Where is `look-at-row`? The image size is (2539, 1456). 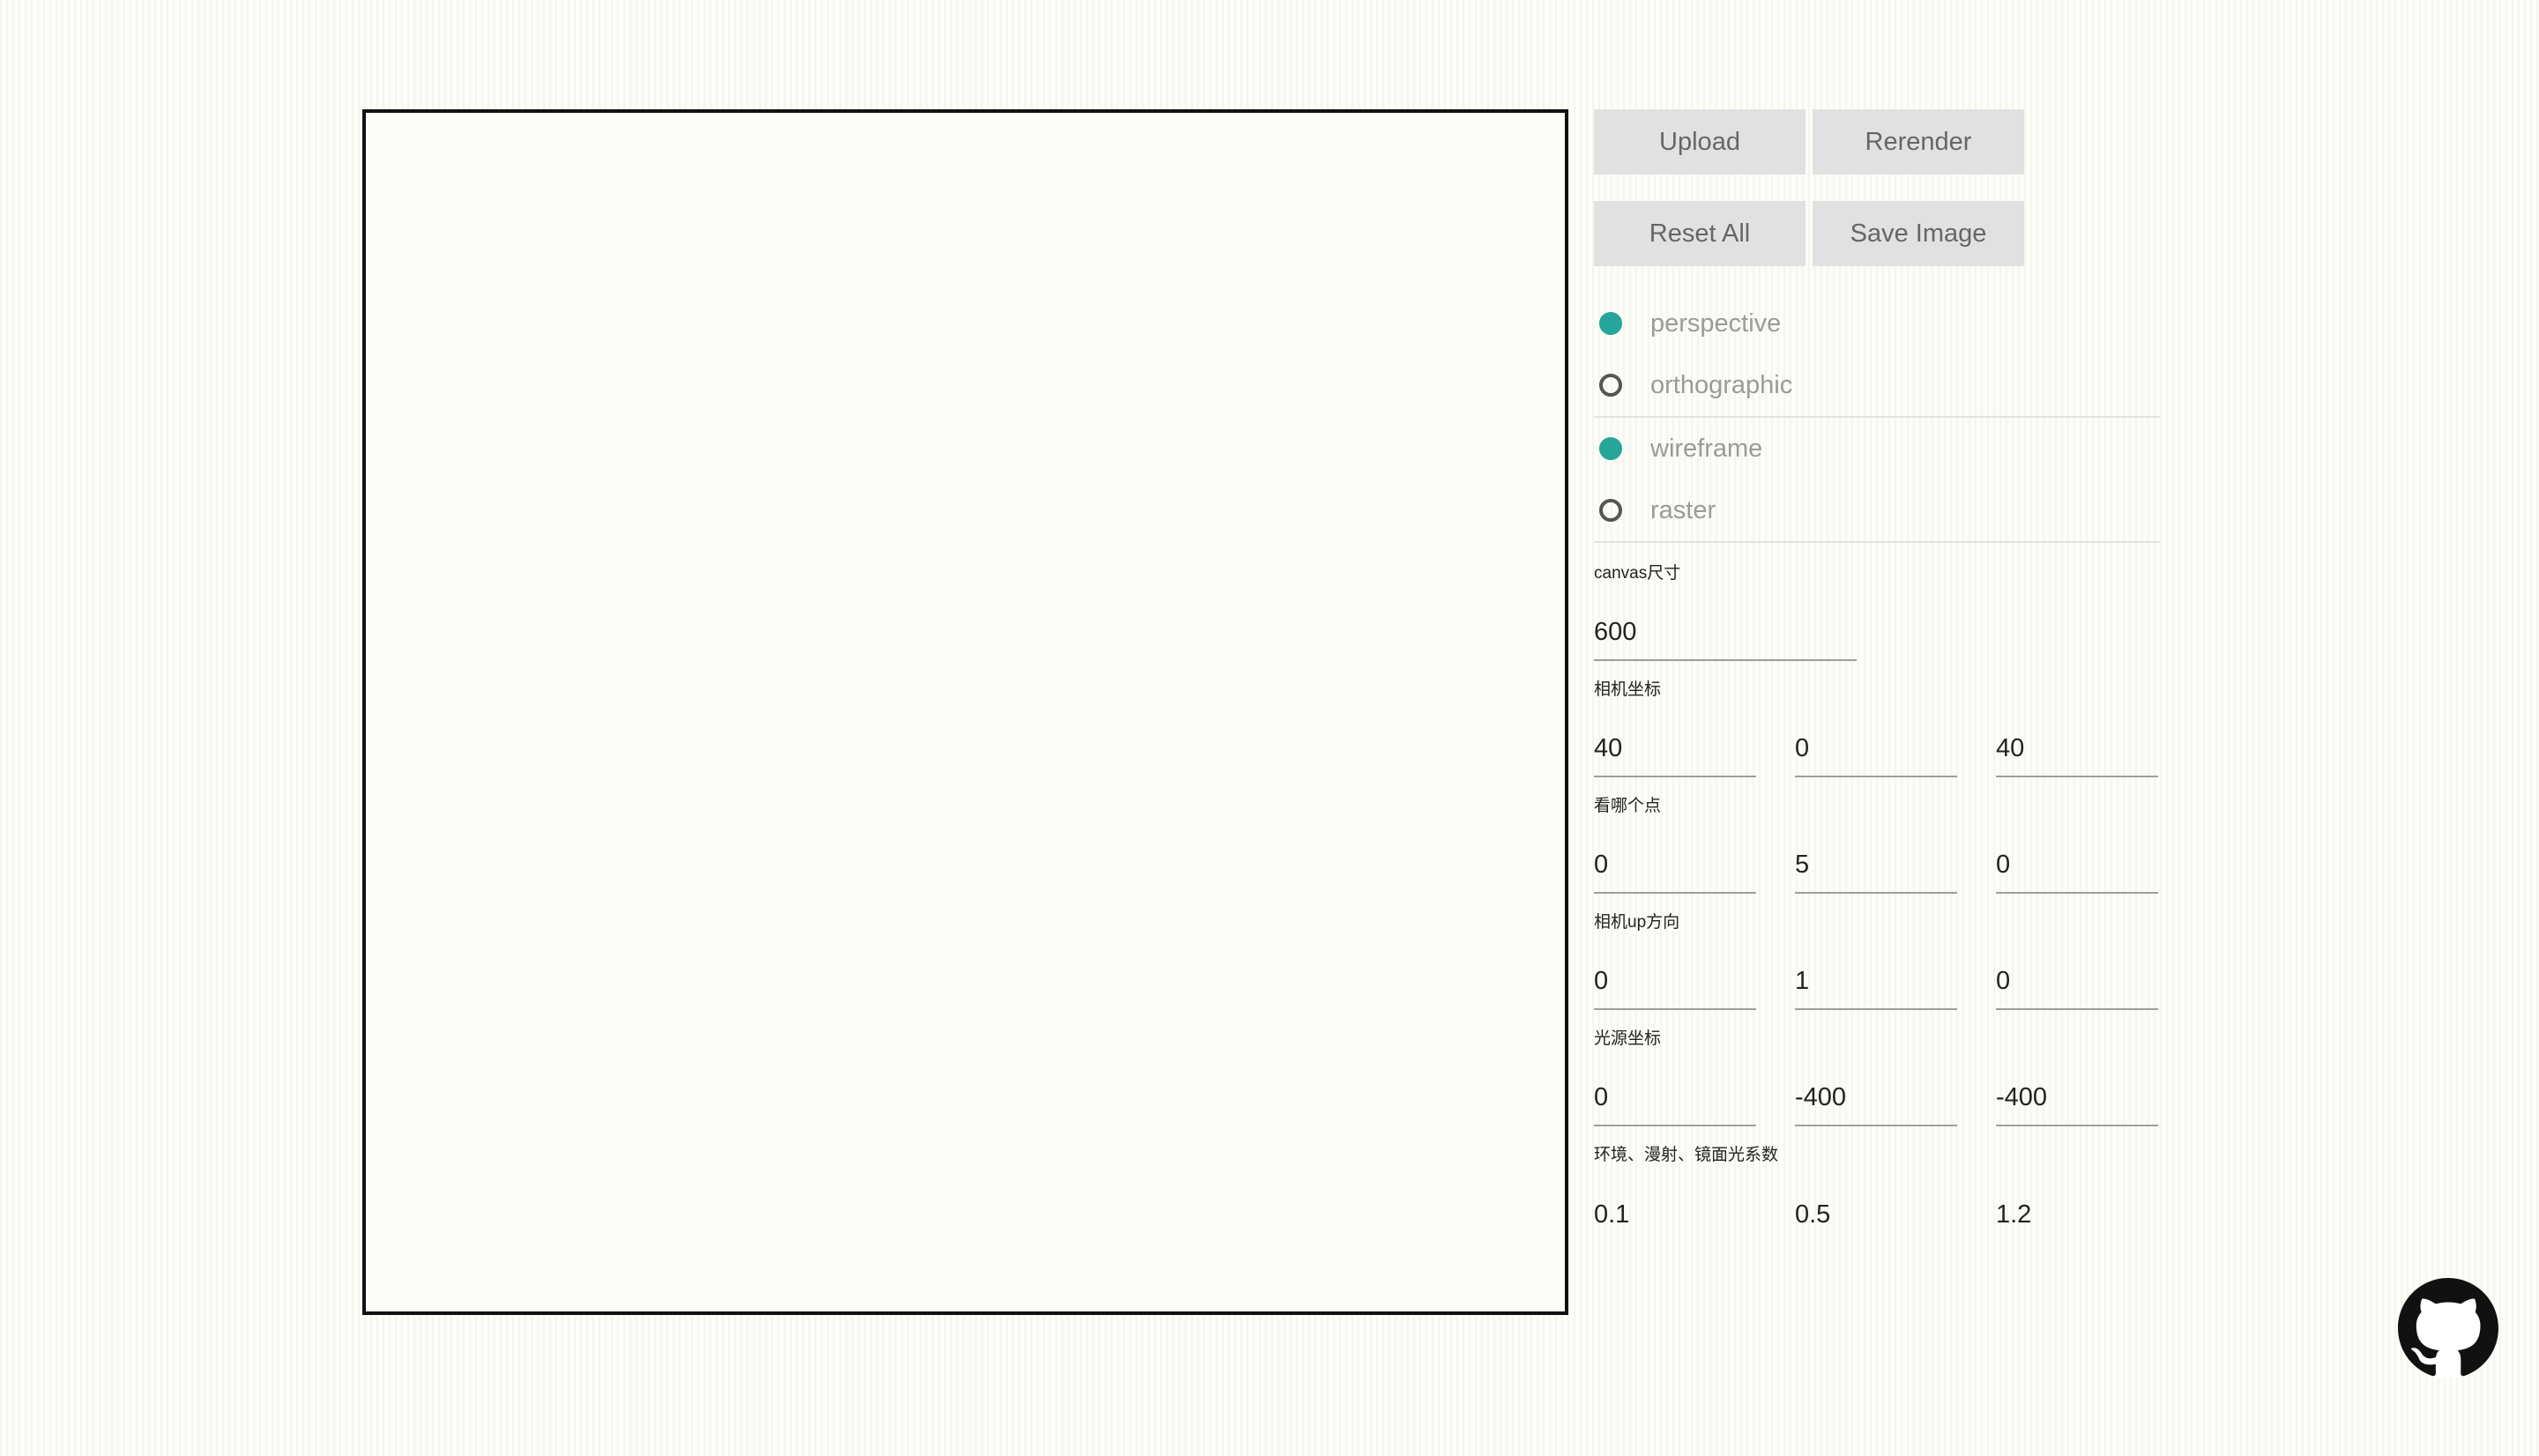 look-at-row is located at coordinates (1877, 865).